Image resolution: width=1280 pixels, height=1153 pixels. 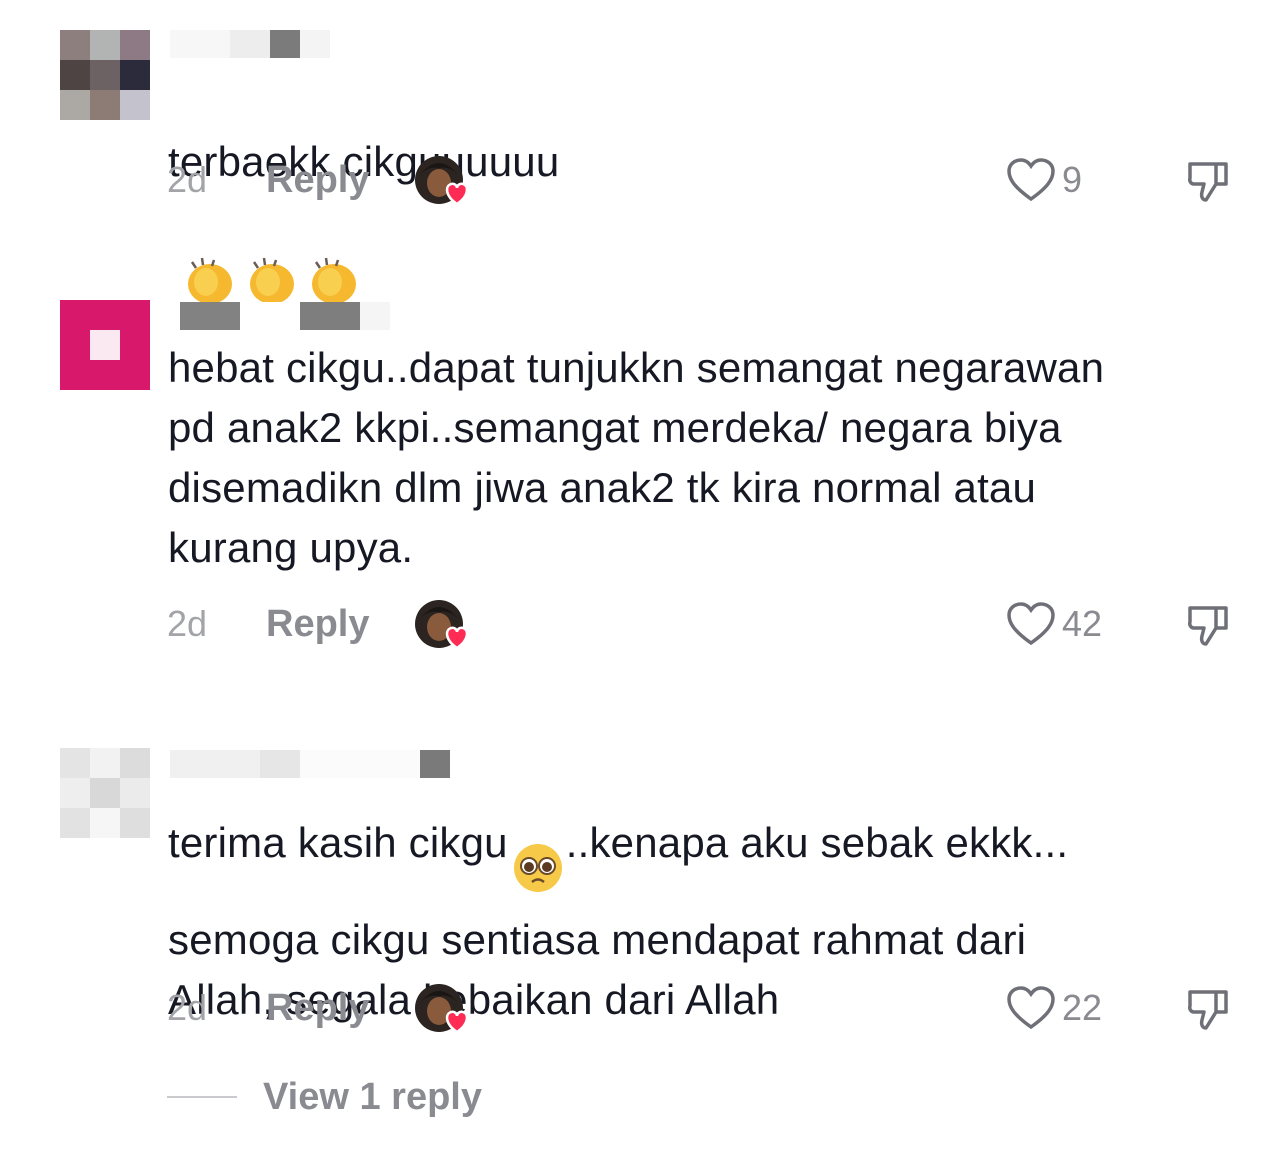 I want to click on like-button: 9, so click(x=1044, y=180).